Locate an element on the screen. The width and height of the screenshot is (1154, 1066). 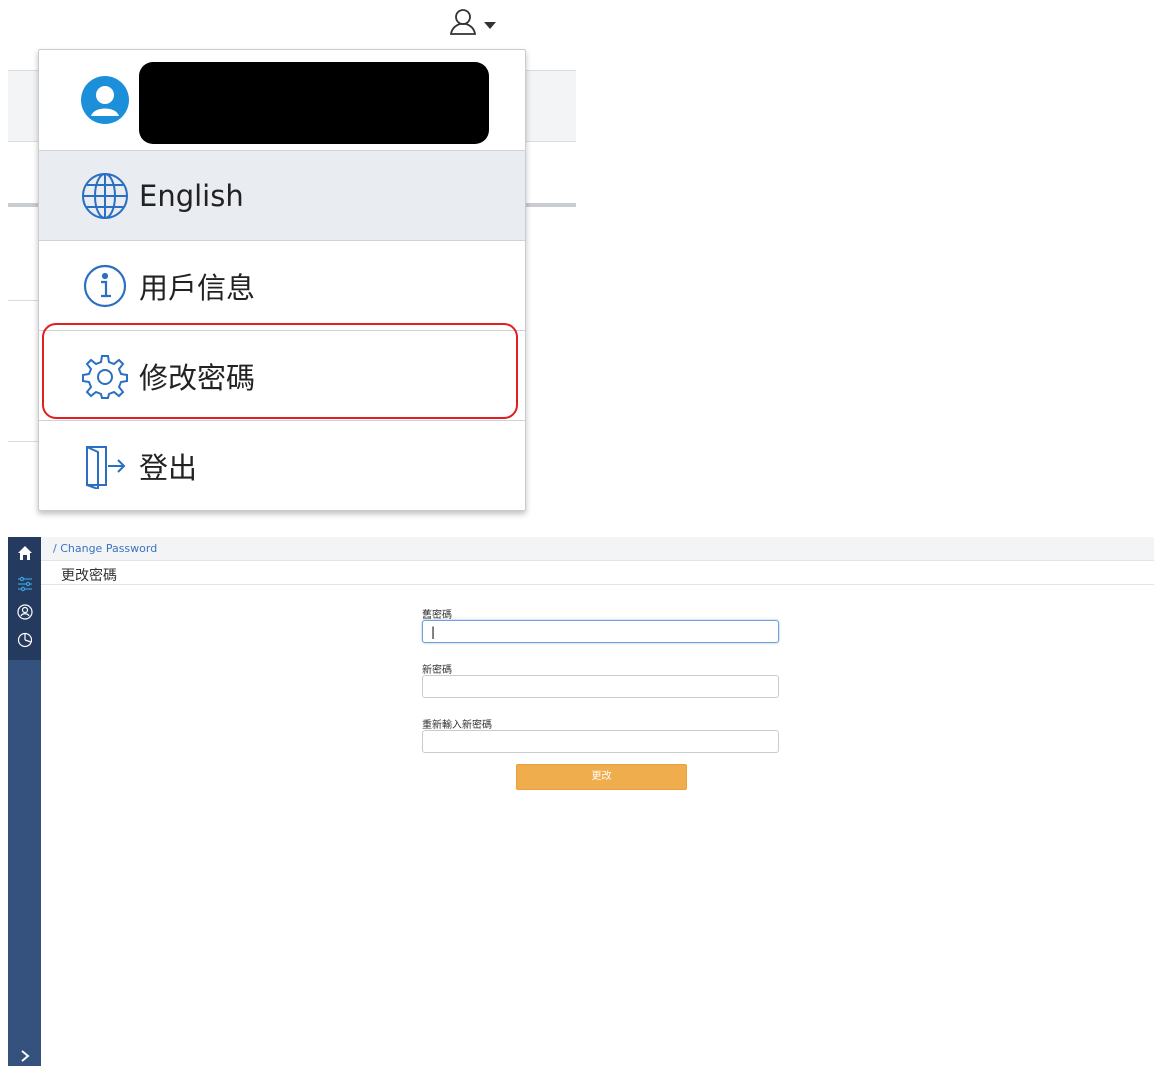
new-password-field is located at coordinates (600, 686).